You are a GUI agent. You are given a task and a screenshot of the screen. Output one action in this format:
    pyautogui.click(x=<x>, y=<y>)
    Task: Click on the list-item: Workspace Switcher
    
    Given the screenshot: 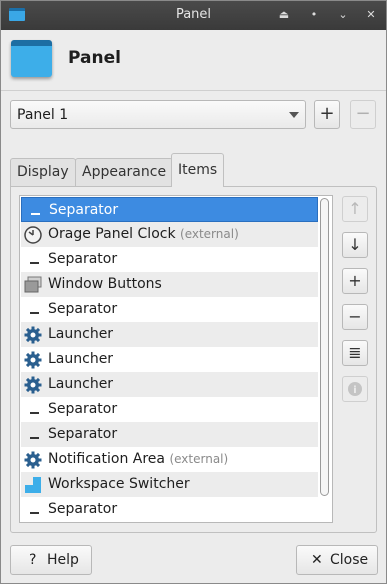 What is the action you would take?
    pyautogui.click(x=169, y=484)
    